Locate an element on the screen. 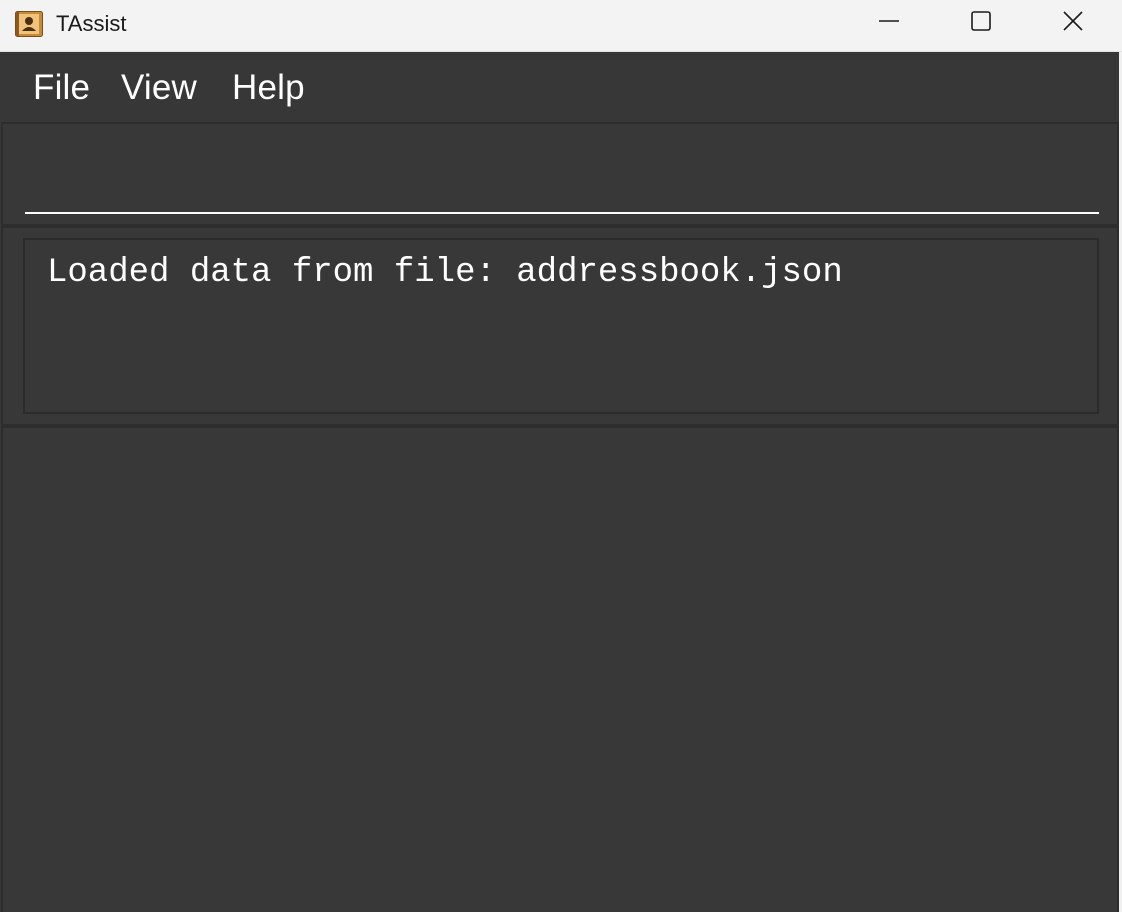 Image resolution: width=1122 pixels, height=912 pixels. maximize-icon is located at coordinates (981, 23).